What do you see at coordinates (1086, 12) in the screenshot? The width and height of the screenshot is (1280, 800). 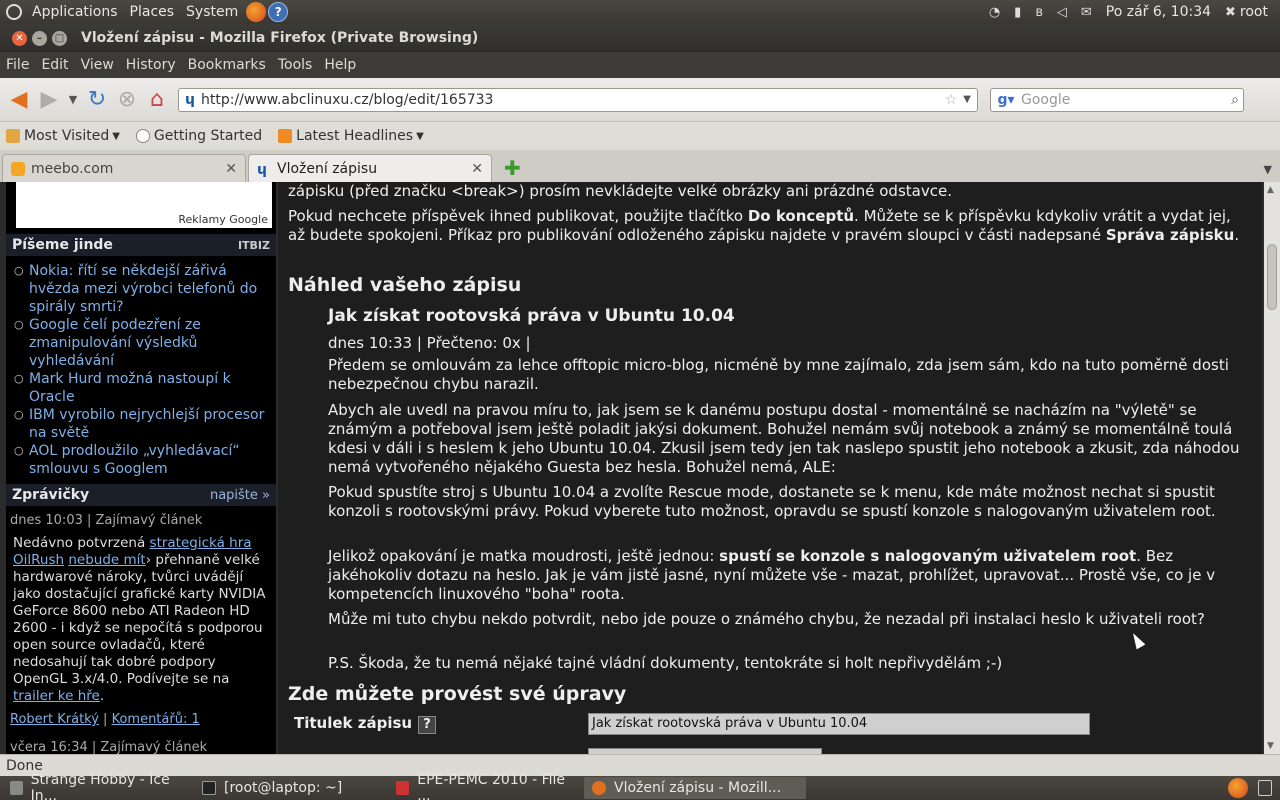 I see `mail-icon: ✉` at bounding box center [1086, 12].